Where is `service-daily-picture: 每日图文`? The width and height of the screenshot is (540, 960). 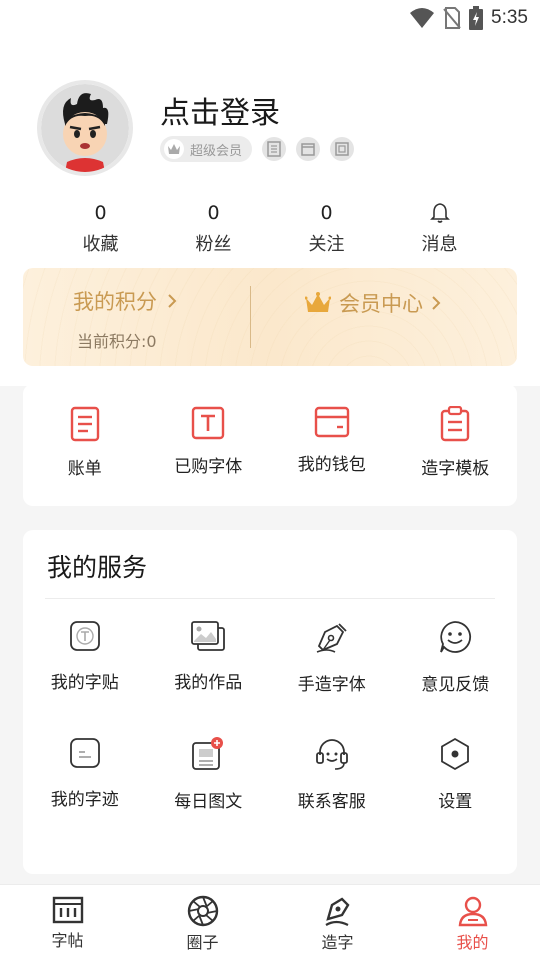
service-daily-picture: 每日图文 is located at coordinates (209, 774).